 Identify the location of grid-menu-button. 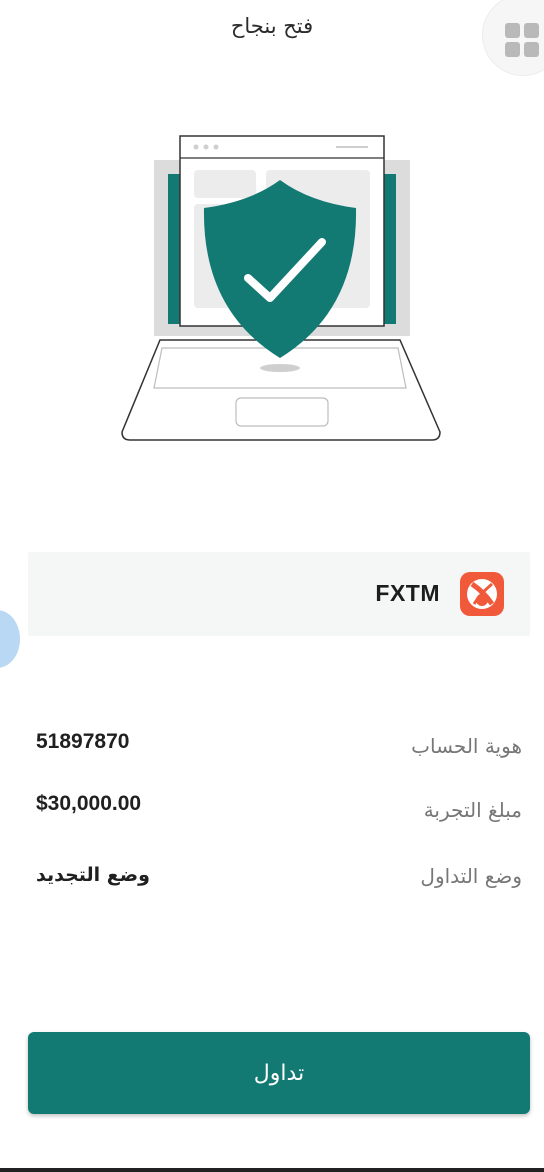
(513, 38).